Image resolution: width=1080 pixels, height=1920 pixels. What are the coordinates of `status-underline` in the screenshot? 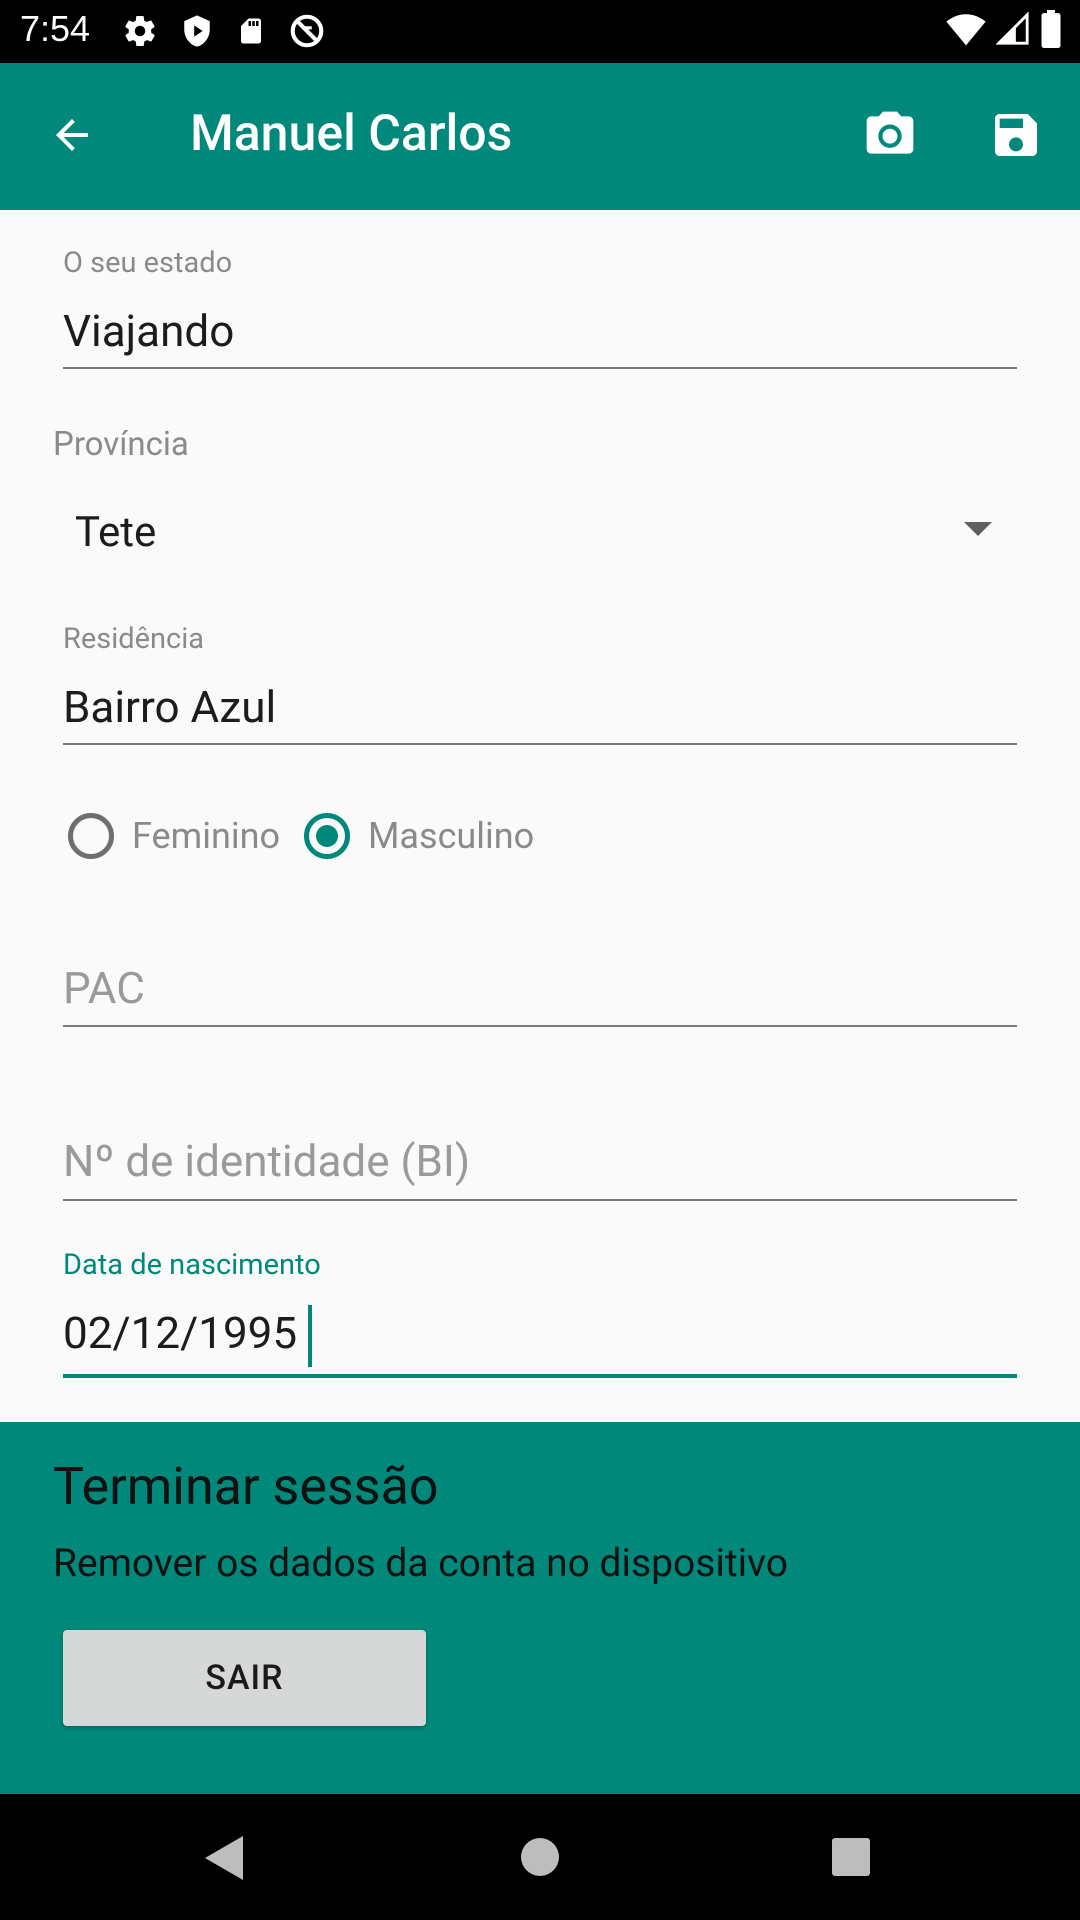 It's located at (540, 368).